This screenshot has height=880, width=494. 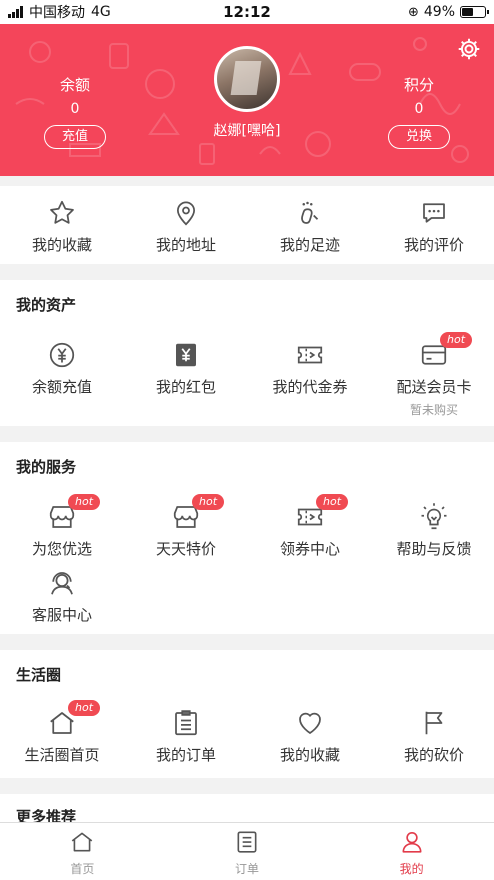 I want to click on quick-link-label: 我的足迹, so click(x=309, y=245).